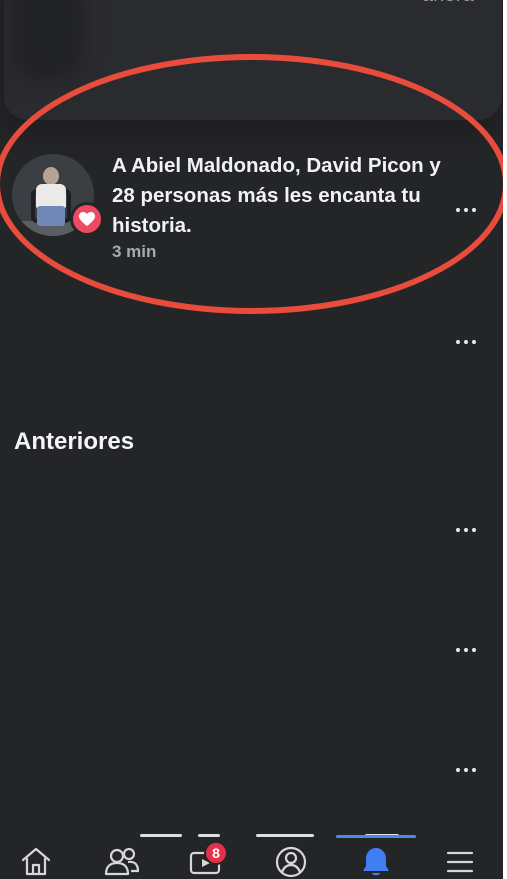 The height and width of the screenshot is (879, 507). I want to click on top-notification-time: ahora, so click(448, 3).